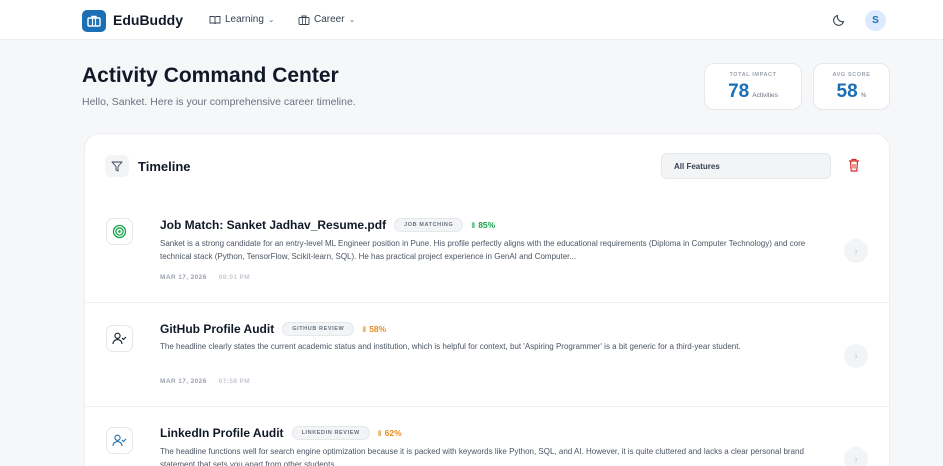 The width and height of the screenshot is (943, 466). I want to click on item-score-value: 85%, so click(487, 225).